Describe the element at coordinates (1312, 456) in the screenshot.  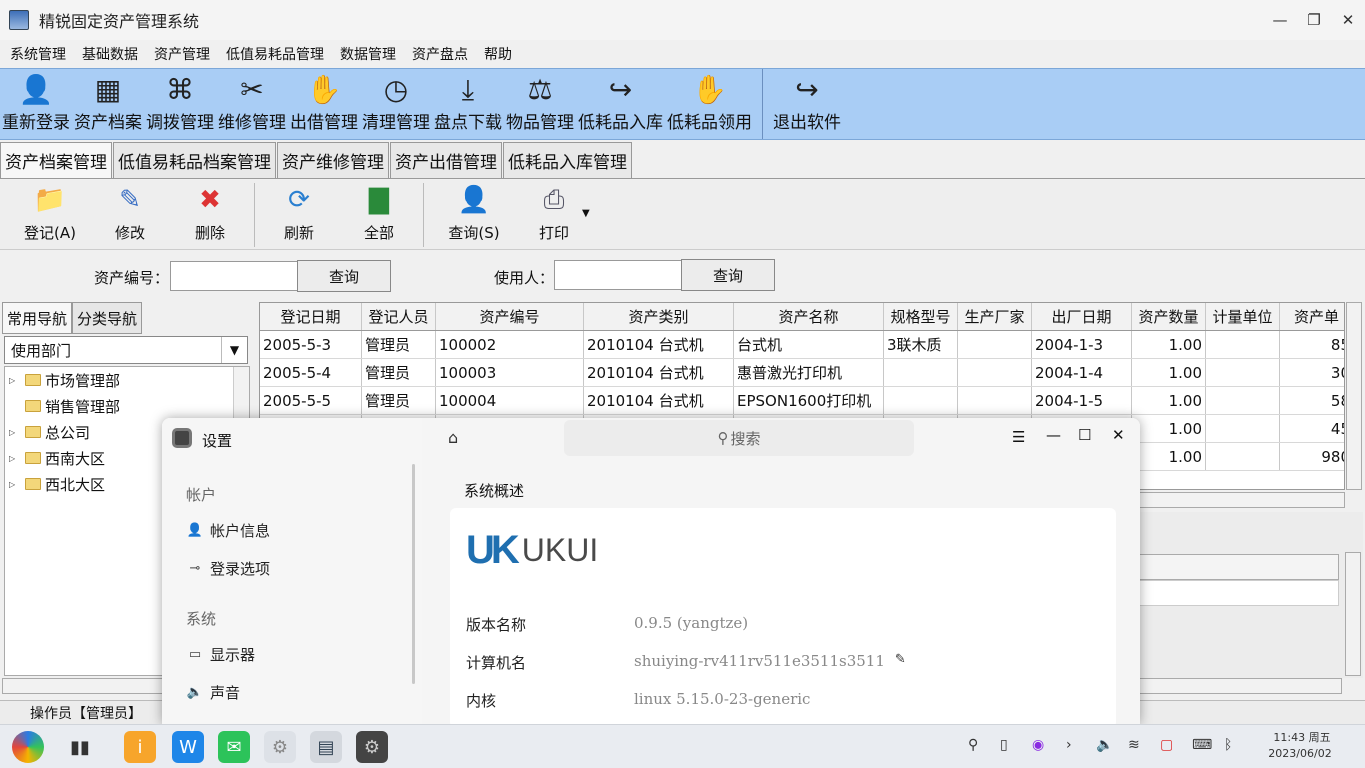
I see `table-cell: 980` at that location.